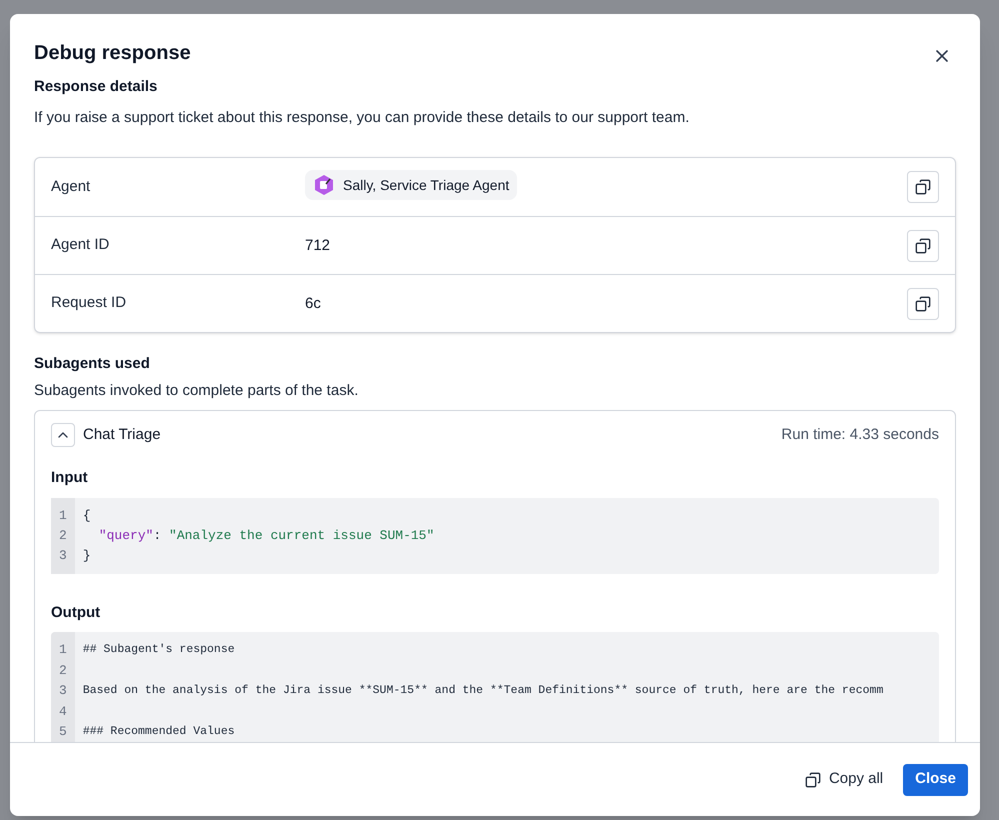 This screenshot has width=999, height=820. What do you see at coordinates (159, 650) in the screenshot?
I see `code-line: ## Subagent's response` at bounding box center [159, 650].